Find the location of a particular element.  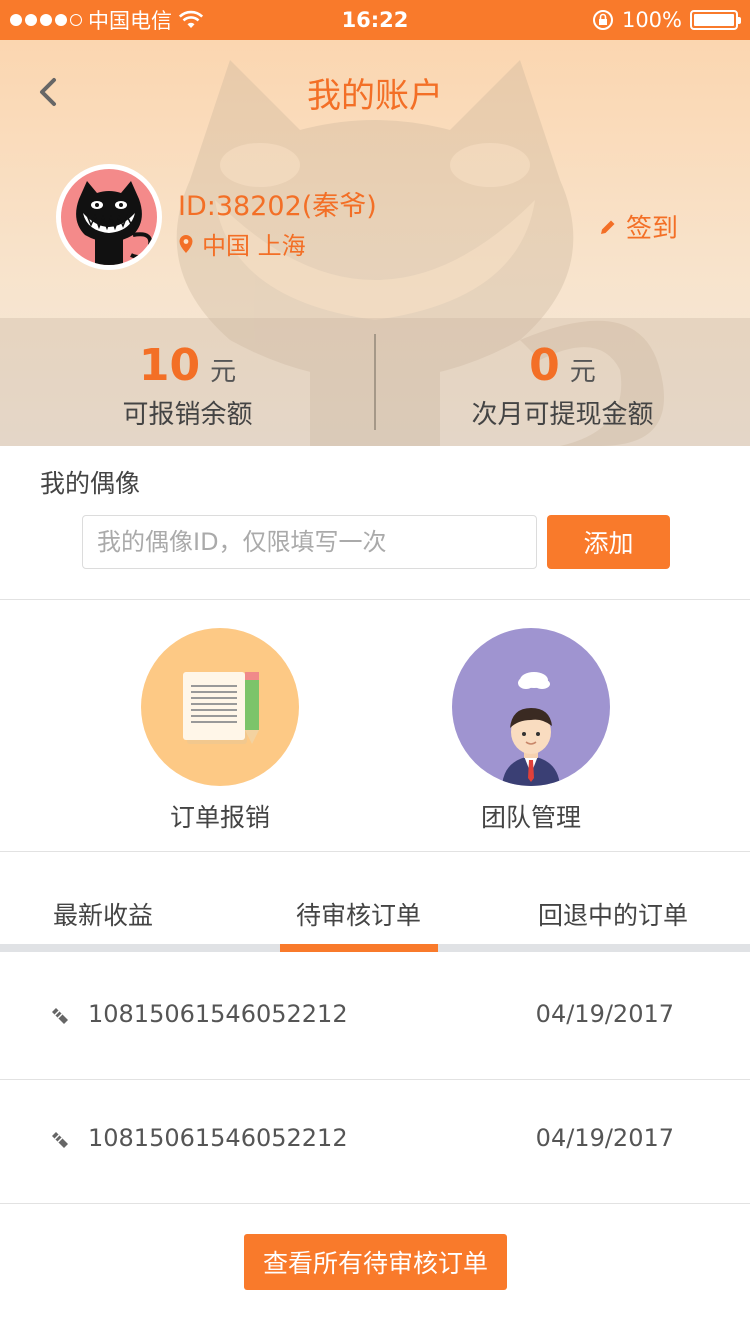

status-right: 100% is located at coordinates (666, 20).